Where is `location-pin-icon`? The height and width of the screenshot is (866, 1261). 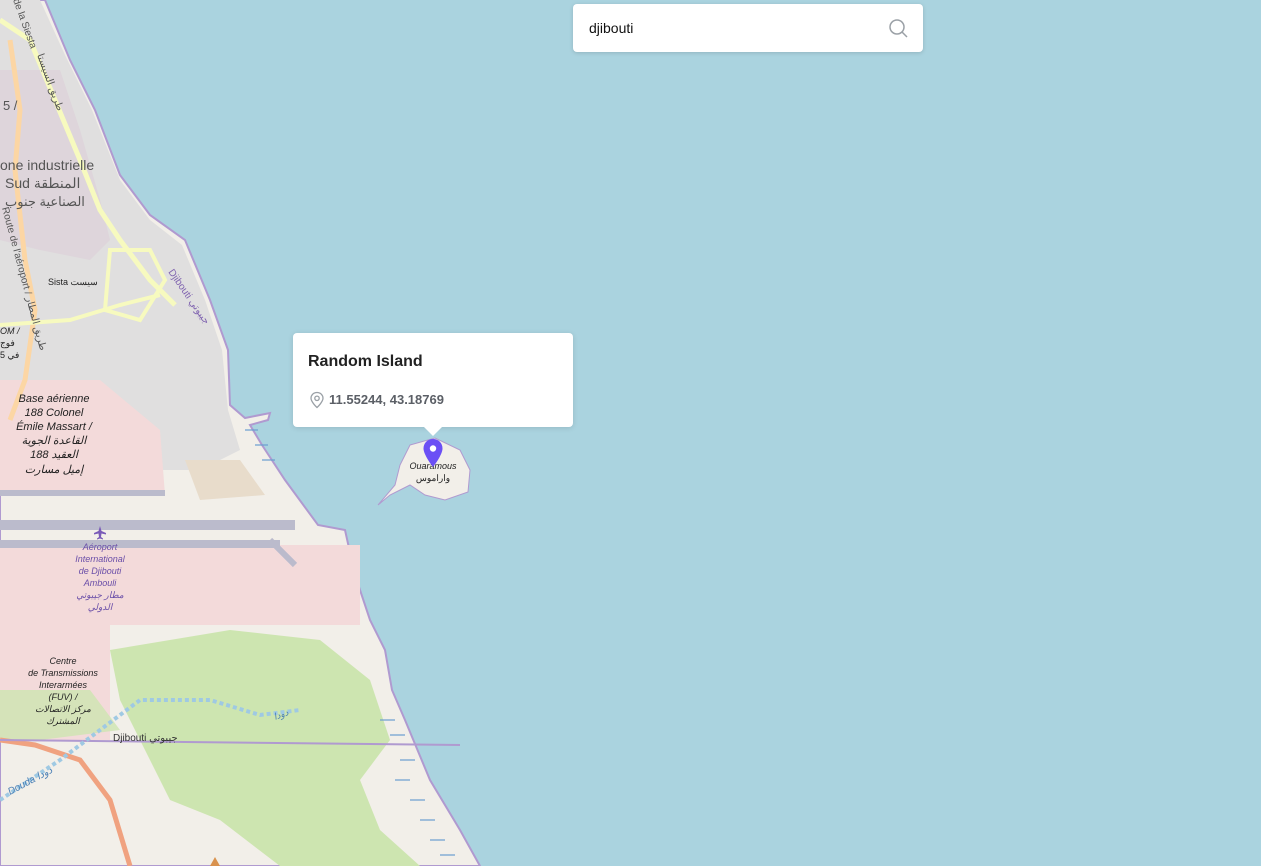 location-pin-icon is located at coordinates (317, 400).